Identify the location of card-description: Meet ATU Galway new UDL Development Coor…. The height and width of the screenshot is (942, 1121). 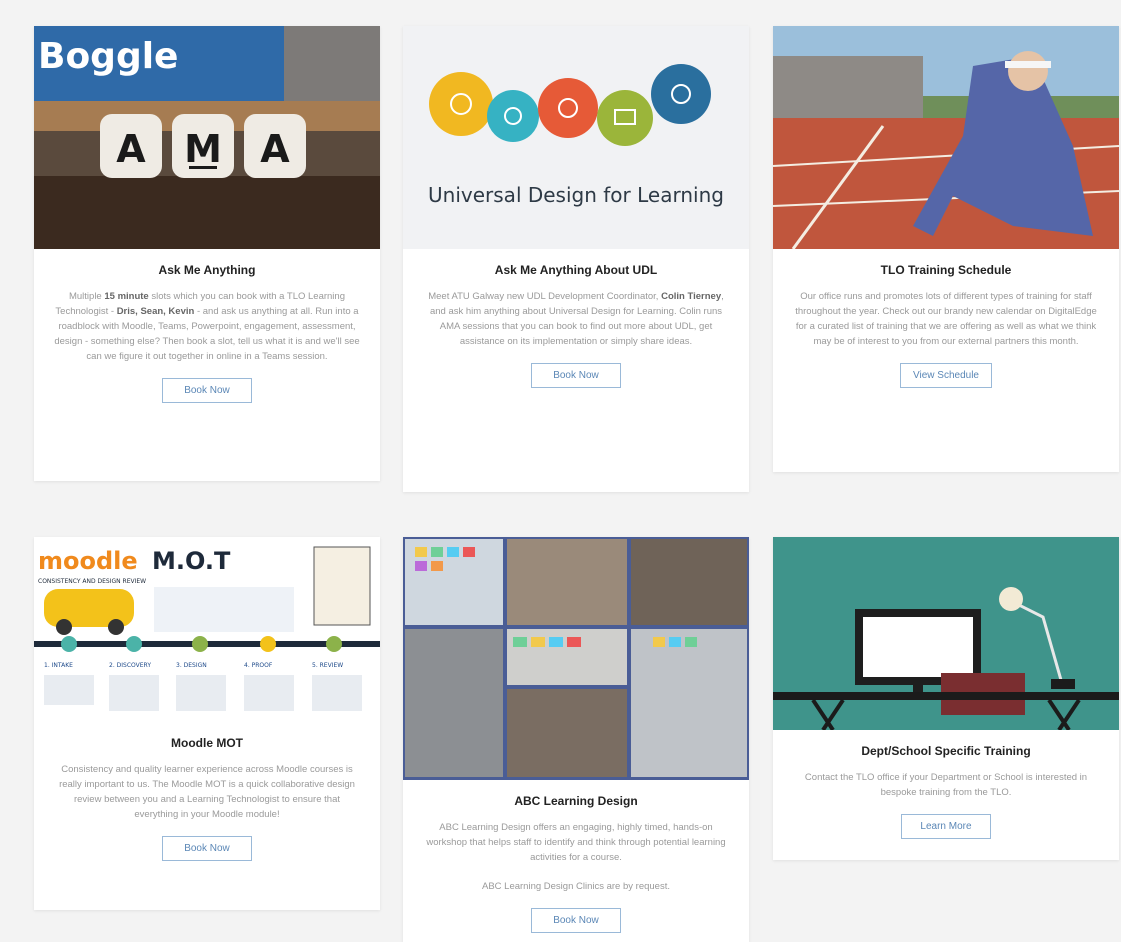
(576, 319).